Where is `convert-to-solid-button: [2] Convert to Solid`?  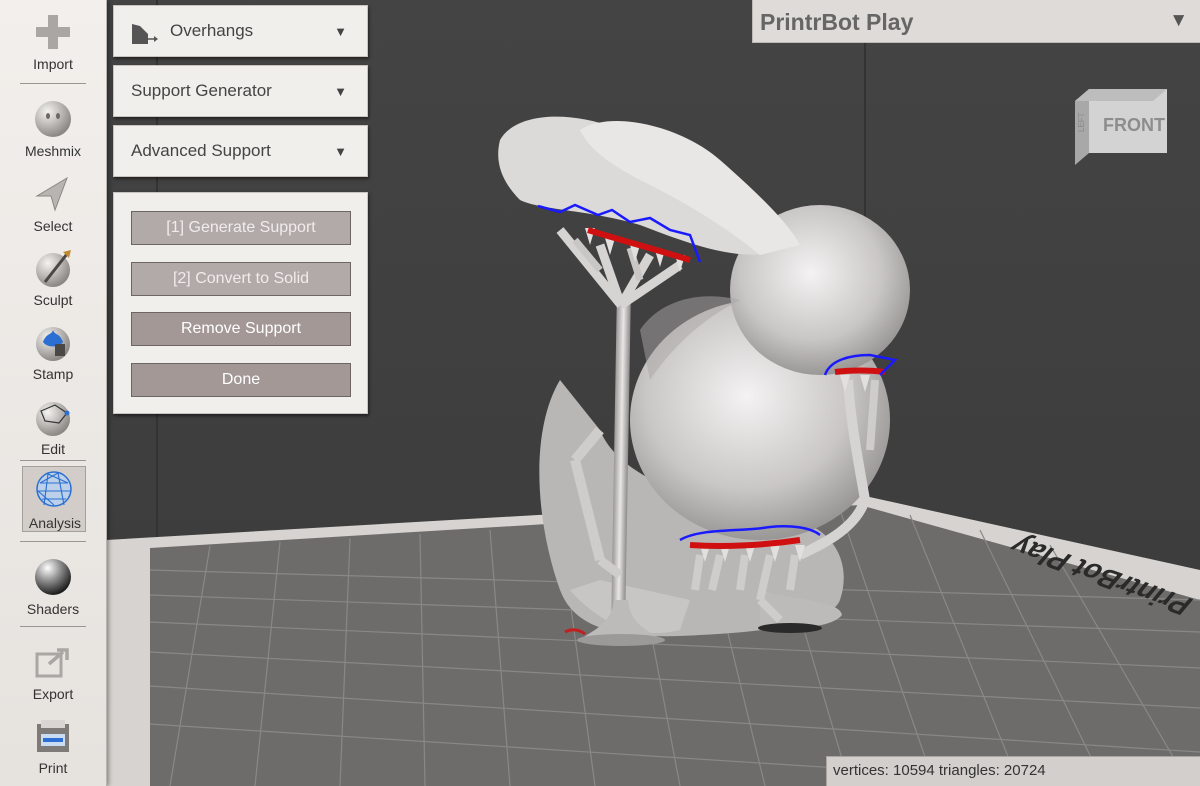
convert-to-solid-button: [2] Convert to Solid is located at coordinates (241, 279).